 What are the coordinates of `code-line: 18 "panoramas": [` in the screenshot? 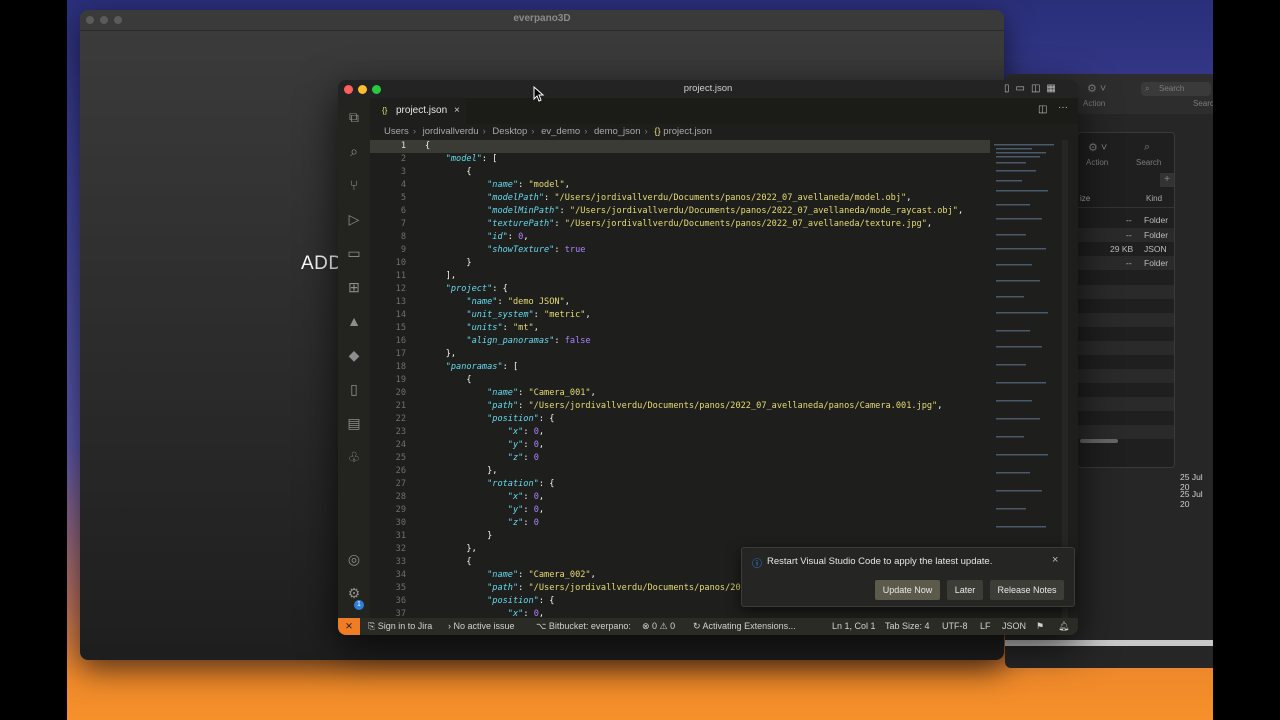 It's located at (457, 367).